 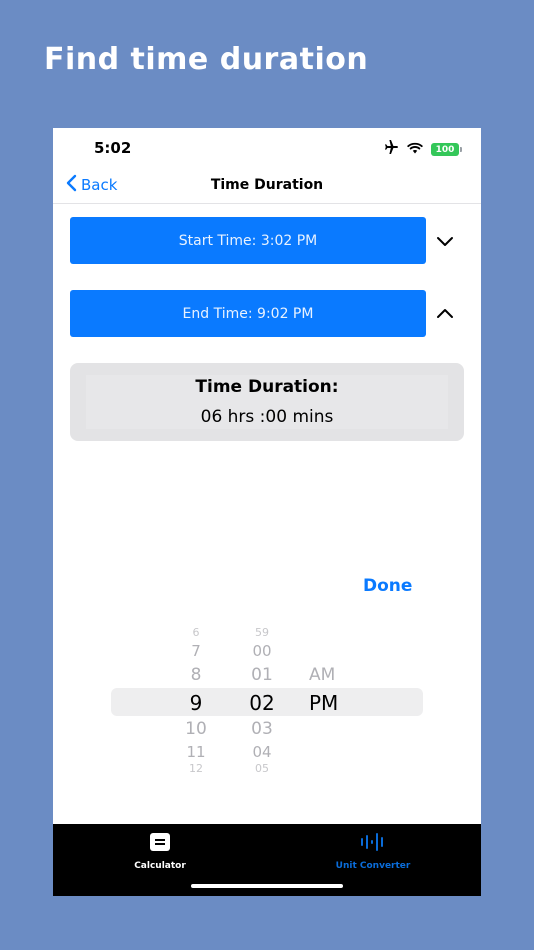 I want to click on status-bar: 5:02 100, so click(x=267, y=148).